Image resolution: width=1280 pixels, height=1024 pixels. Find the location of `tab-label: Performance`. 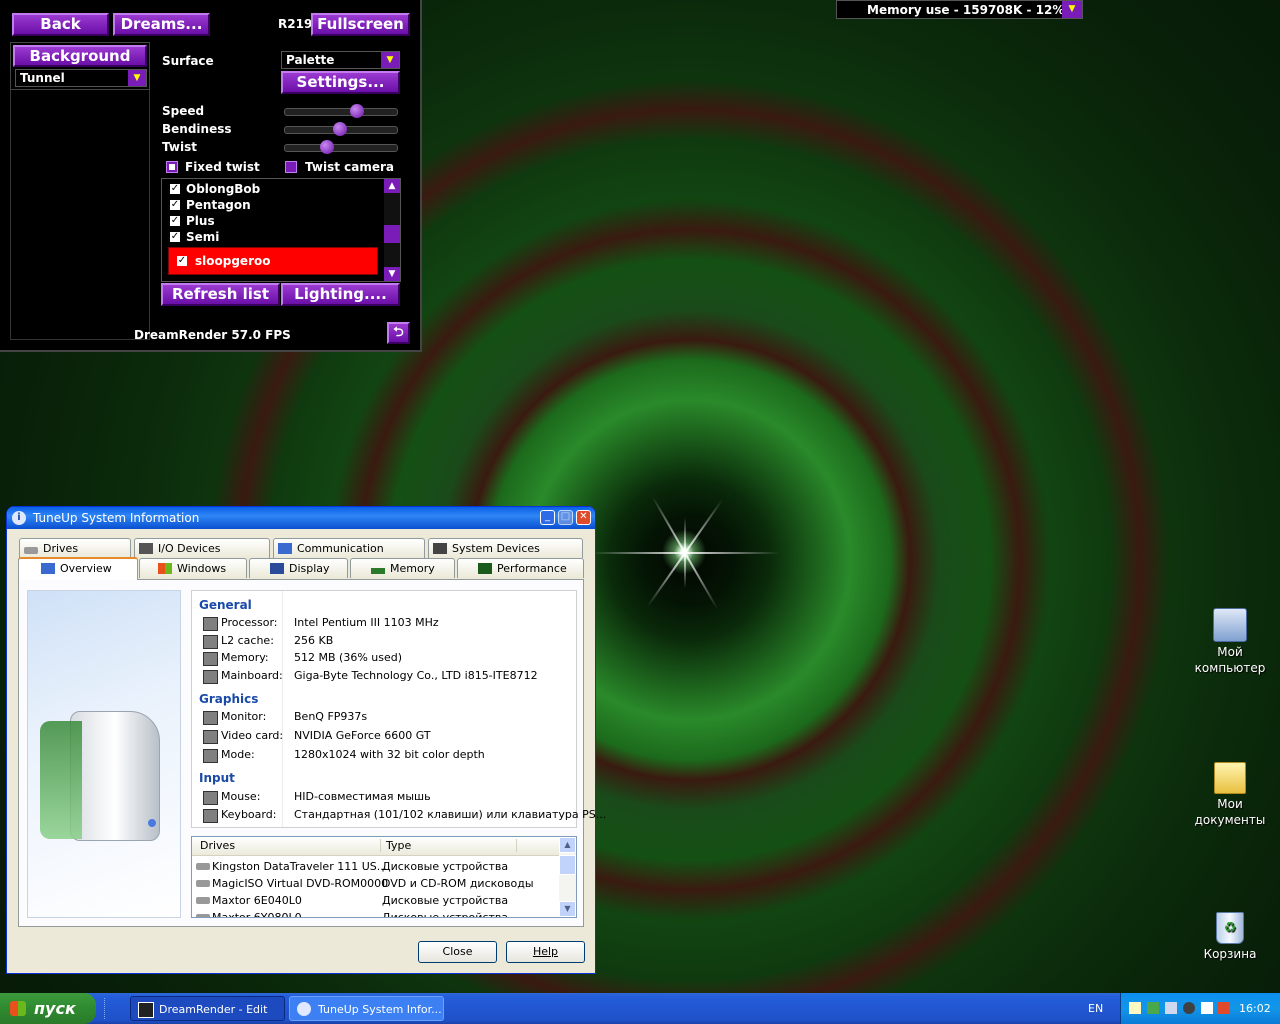

tab-label: Performance is located at coordinates (532, 568).